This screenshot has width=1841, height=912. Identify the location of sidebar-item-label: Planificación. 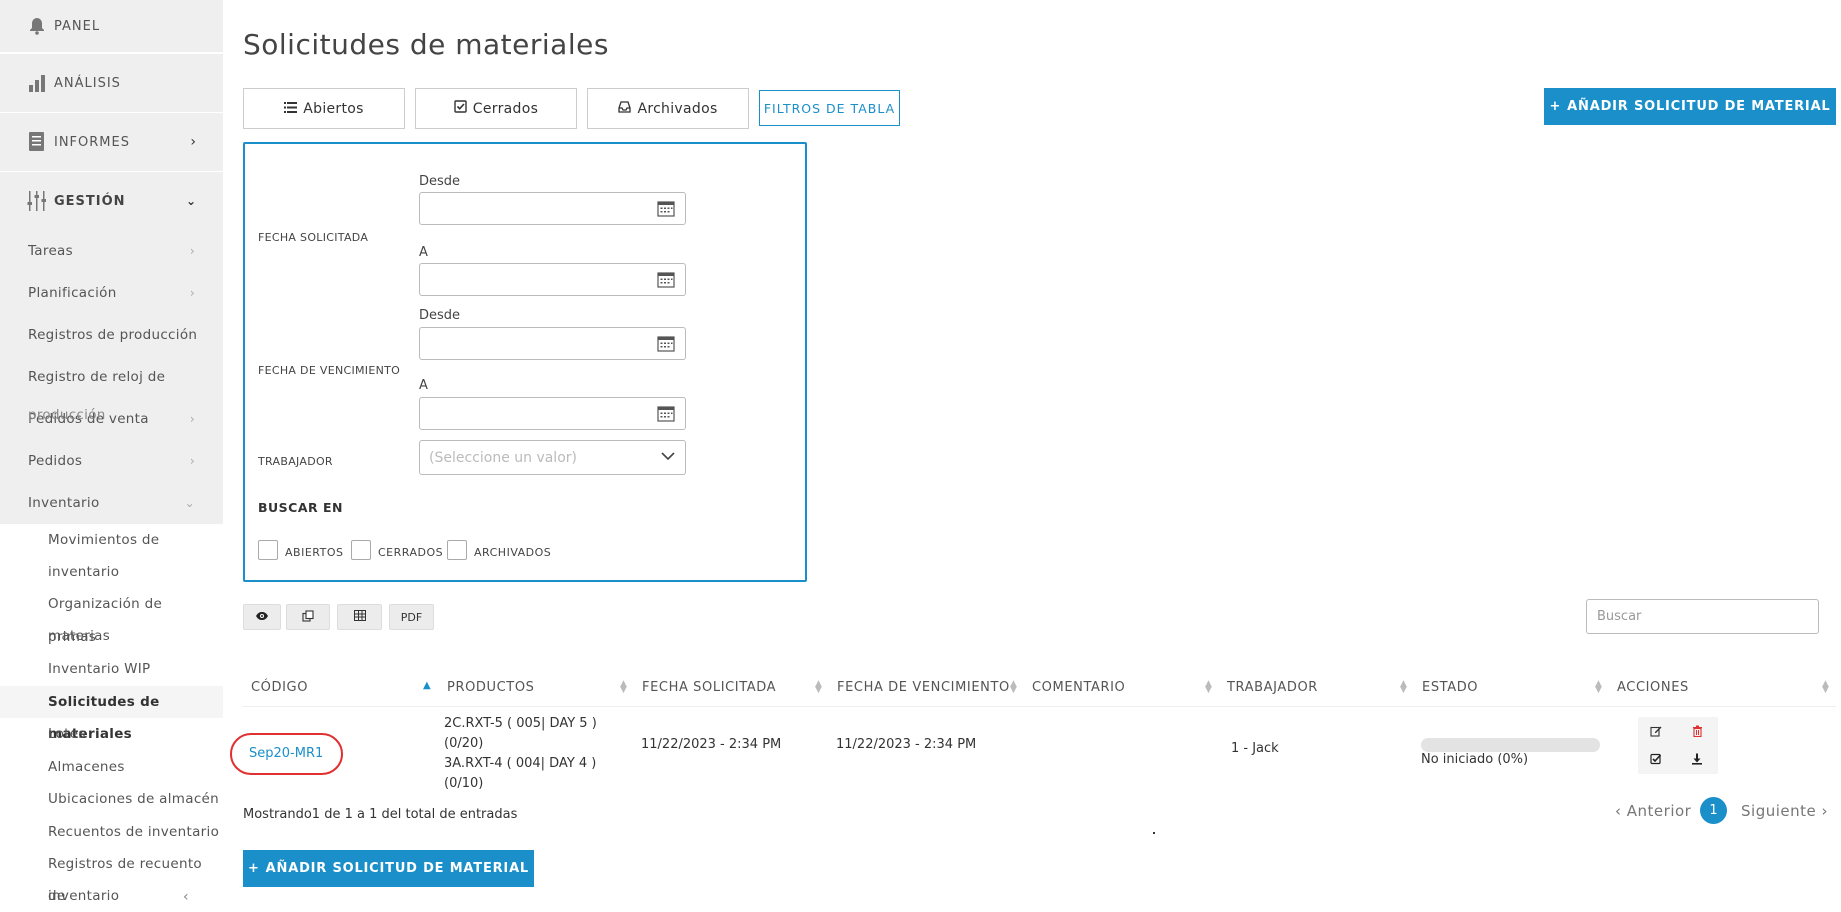
(72, 293).